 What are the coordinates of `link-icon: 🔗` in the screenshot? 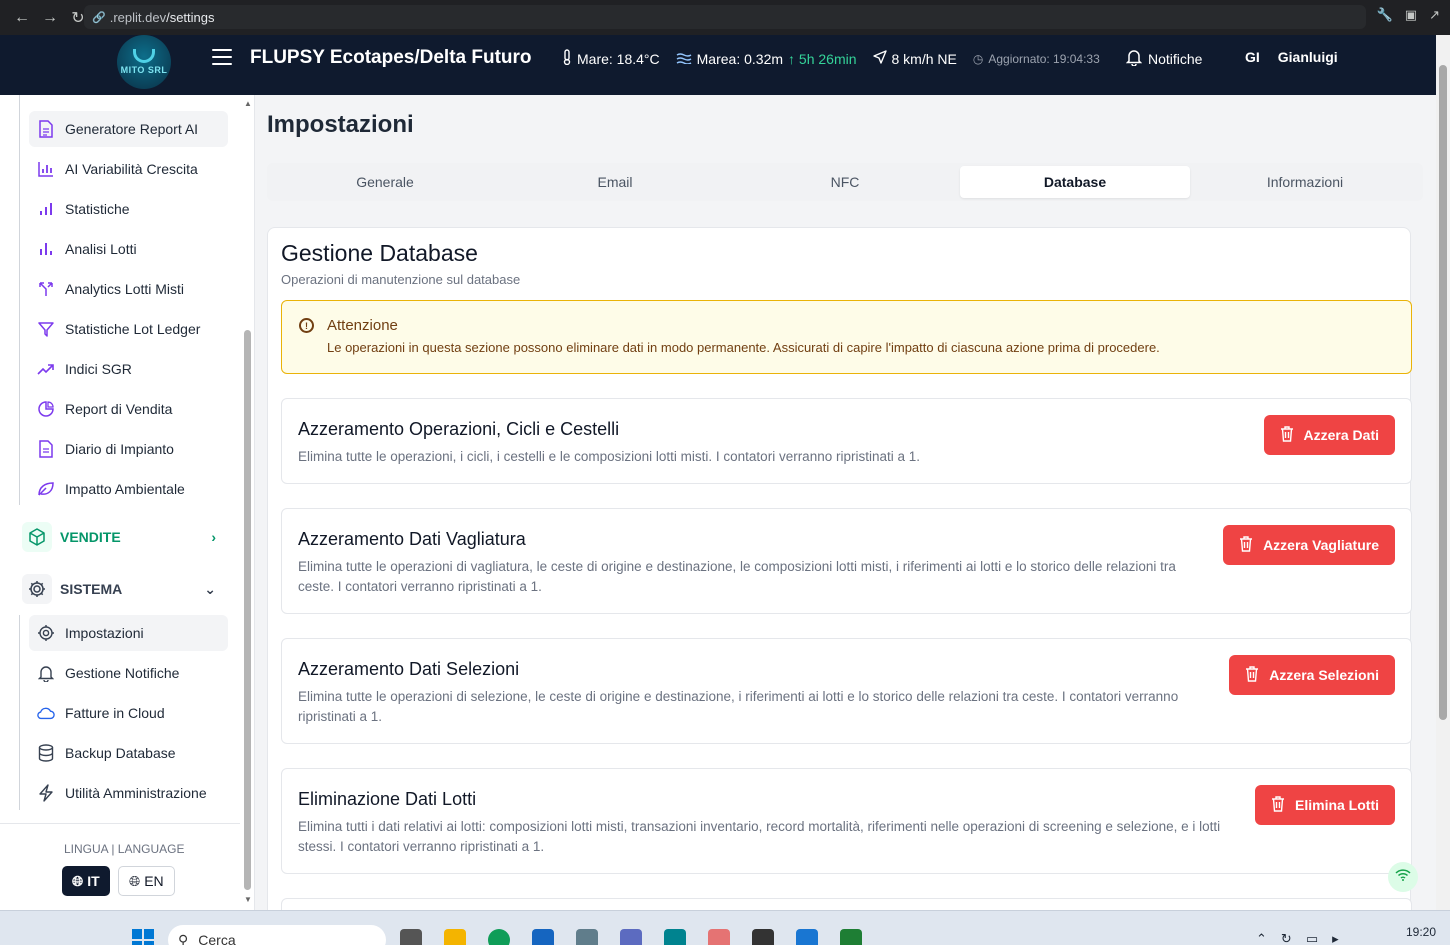 It's located at (99, 17).